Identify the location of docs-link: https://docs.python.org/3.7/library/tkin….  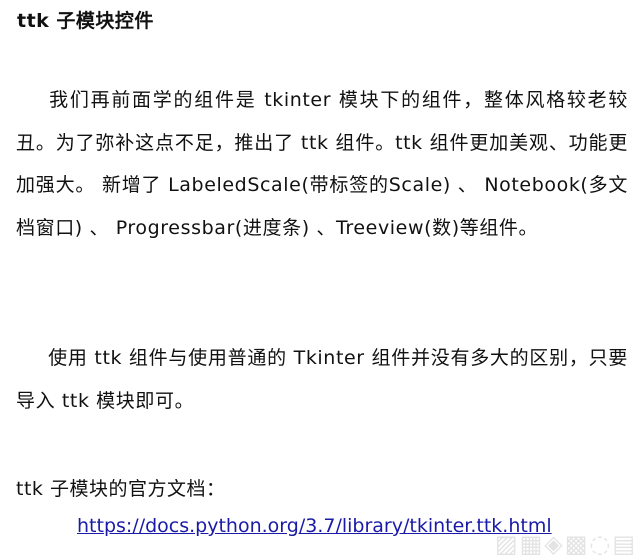
(314, 526).